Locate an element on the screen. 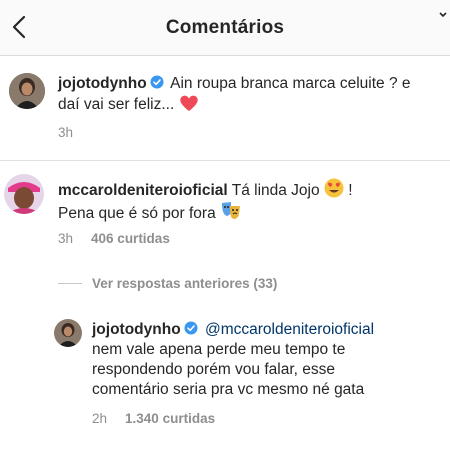  chevron-down-icon is located at coordinates (443, 15).